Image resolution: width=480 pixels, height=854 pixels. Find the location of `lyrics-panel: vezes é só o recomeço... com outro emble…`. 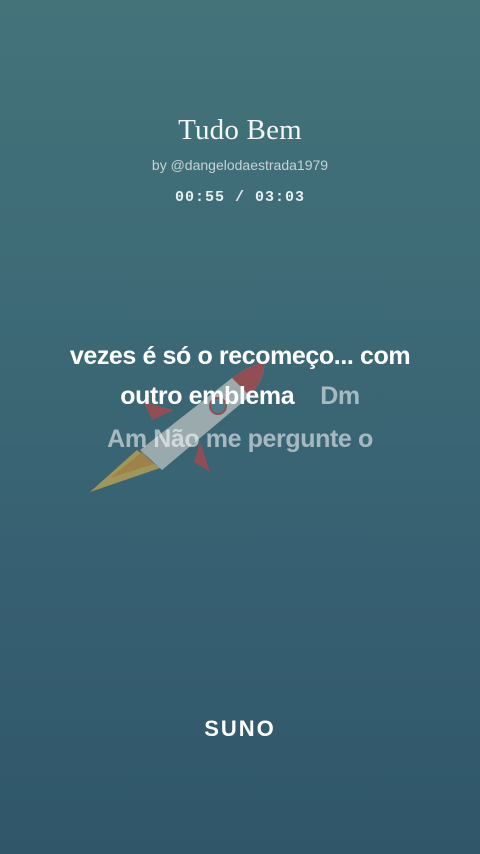

lyrics-panel: vezes é só o recomeço... com outro emble… is located at coordinates (240, 397).